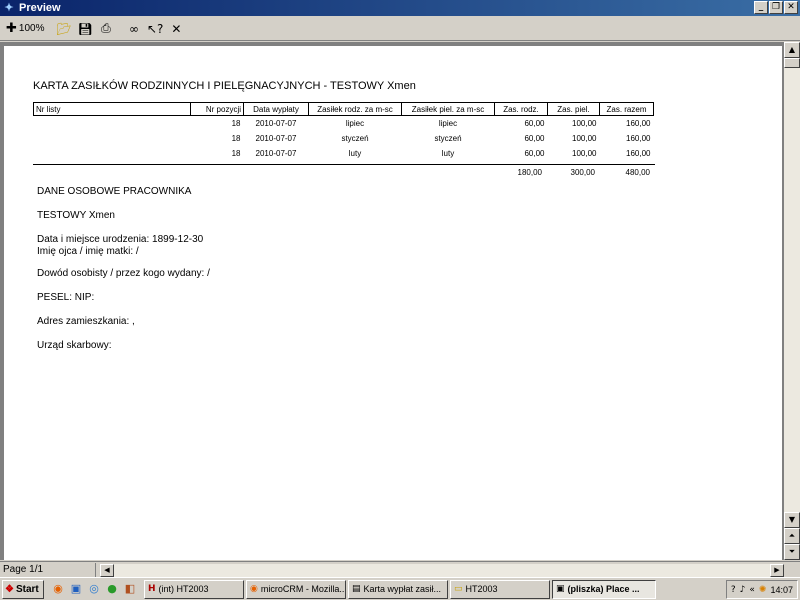 The width and height of the screenshot is (800, 600). Describe the element at coordinates (791, 7) in the screenshot. I see `close-button: ✕` at that location.